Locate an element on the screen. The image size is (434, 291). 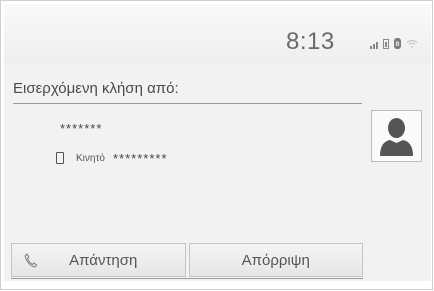
person-silhouette-icon is located at coordinates (396, 137).